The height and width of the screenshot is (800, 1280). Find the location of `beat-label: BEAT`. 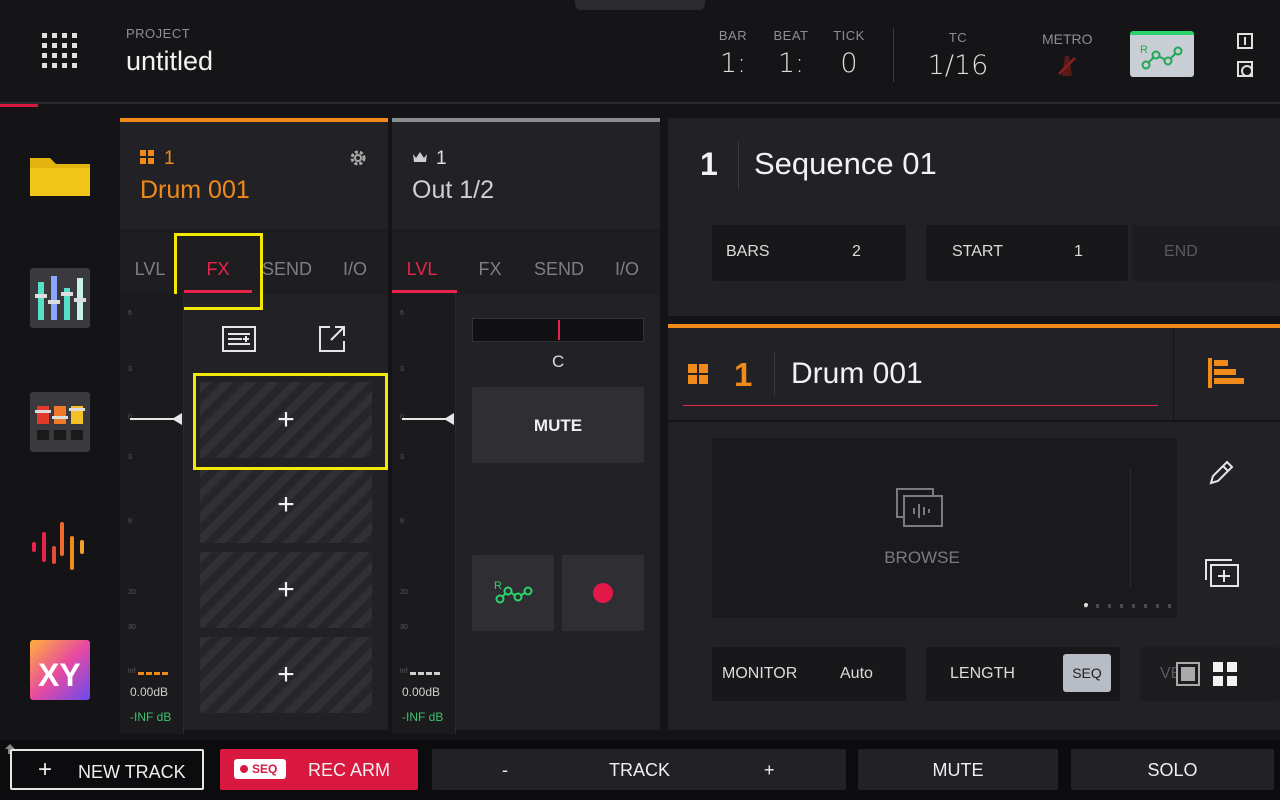

beat-label: BEAT is located at coordinates (791, 35).